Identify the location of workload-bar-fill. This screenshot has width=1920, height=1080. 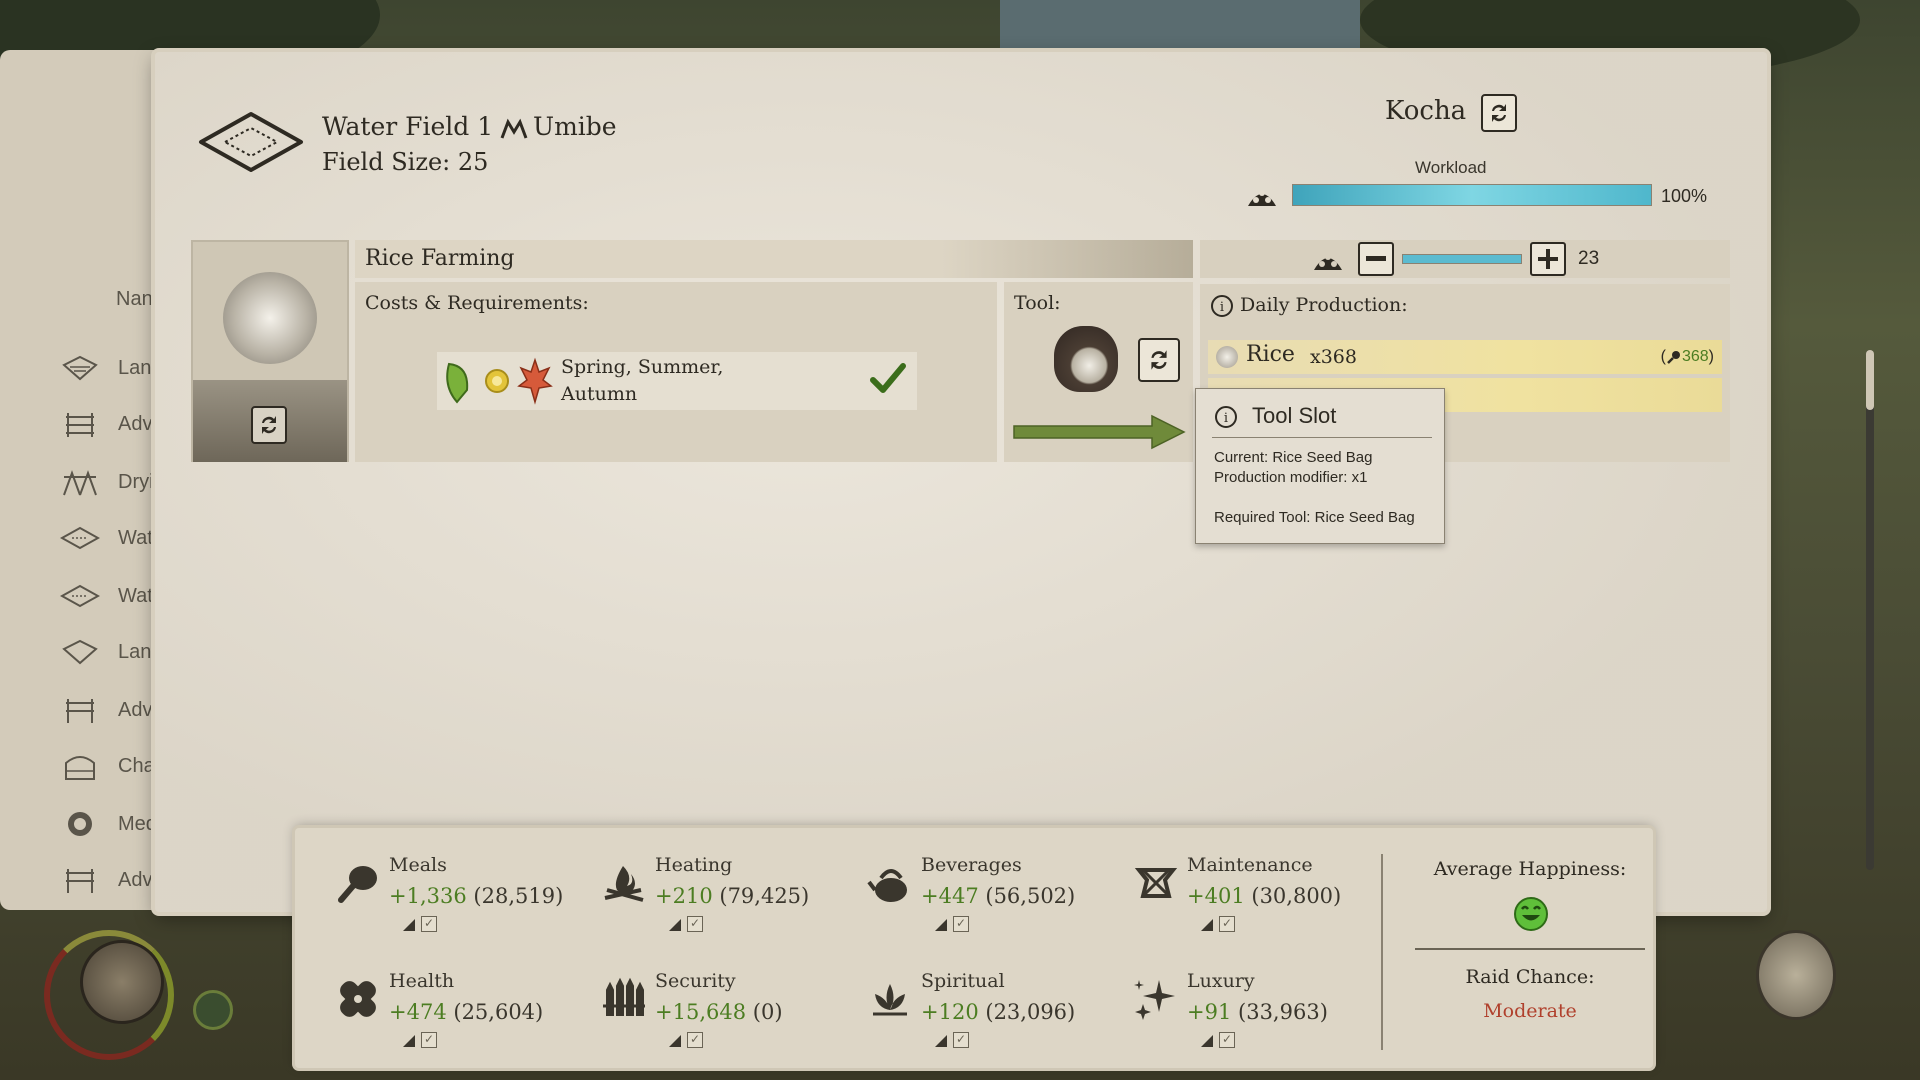
(1472, 195).